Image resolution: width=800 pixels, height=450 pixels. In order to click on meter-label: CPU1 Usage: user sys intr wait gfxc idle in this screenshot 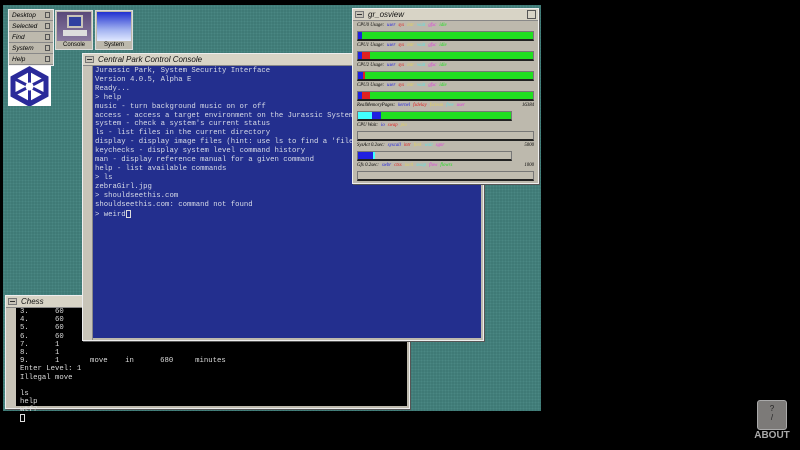, I will do `click(402, 45)`.